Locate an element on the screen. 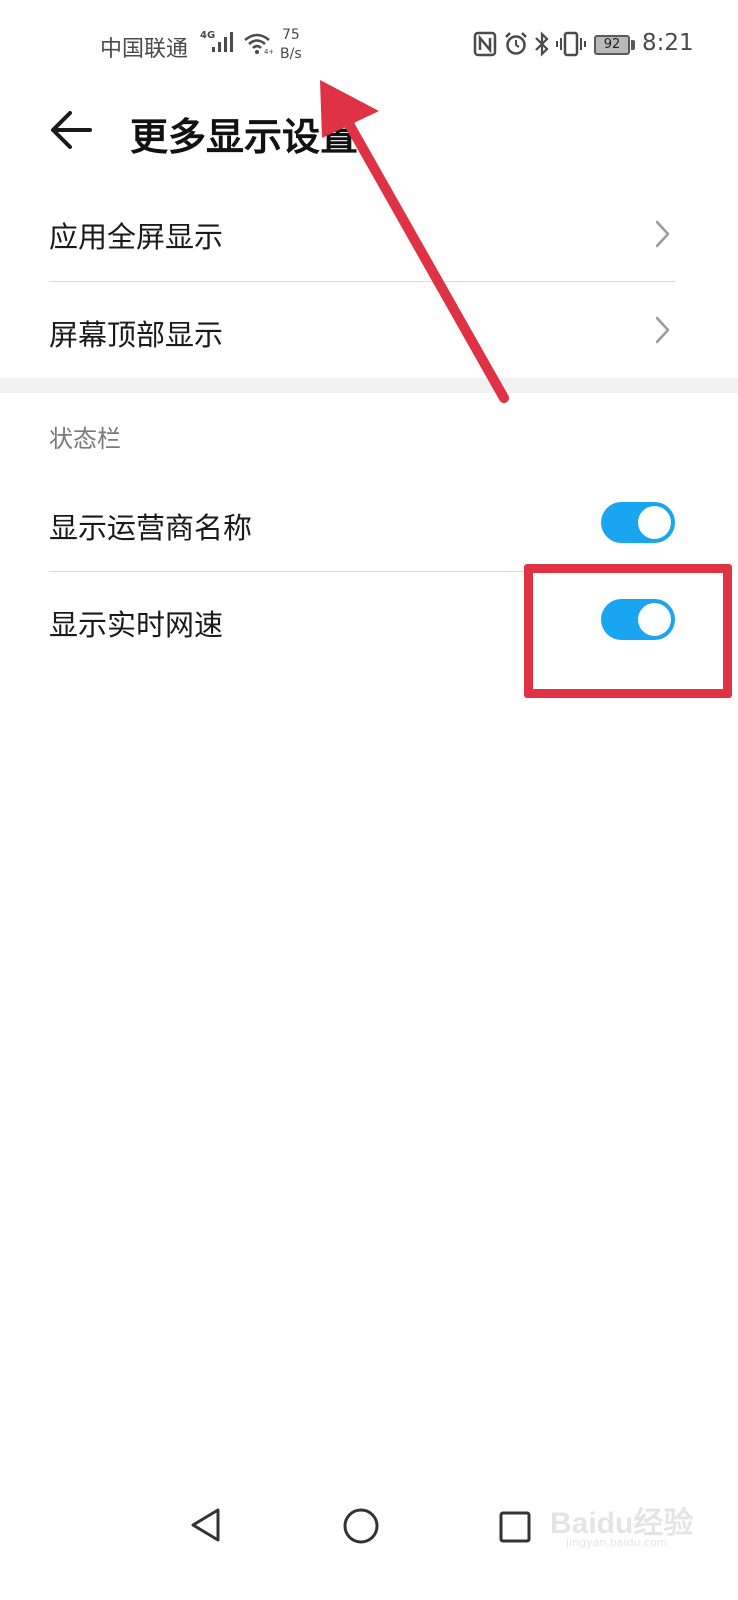  svg-text: 4+ is located at coordinates (268, 51).